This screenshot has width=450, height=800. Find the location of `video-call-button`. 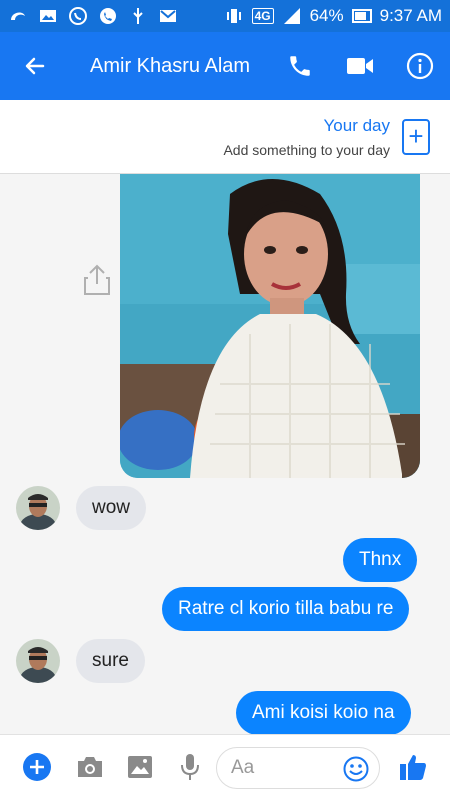

video-call-button is located at coordinates (360, 66).